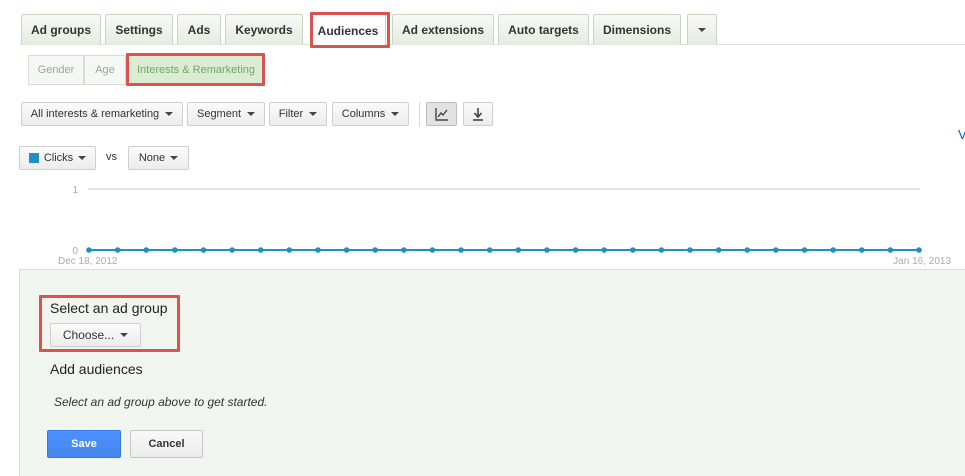 The image size is (965, 476). I want to click on tab-dimensions: Dimensions, so click(637, 29).